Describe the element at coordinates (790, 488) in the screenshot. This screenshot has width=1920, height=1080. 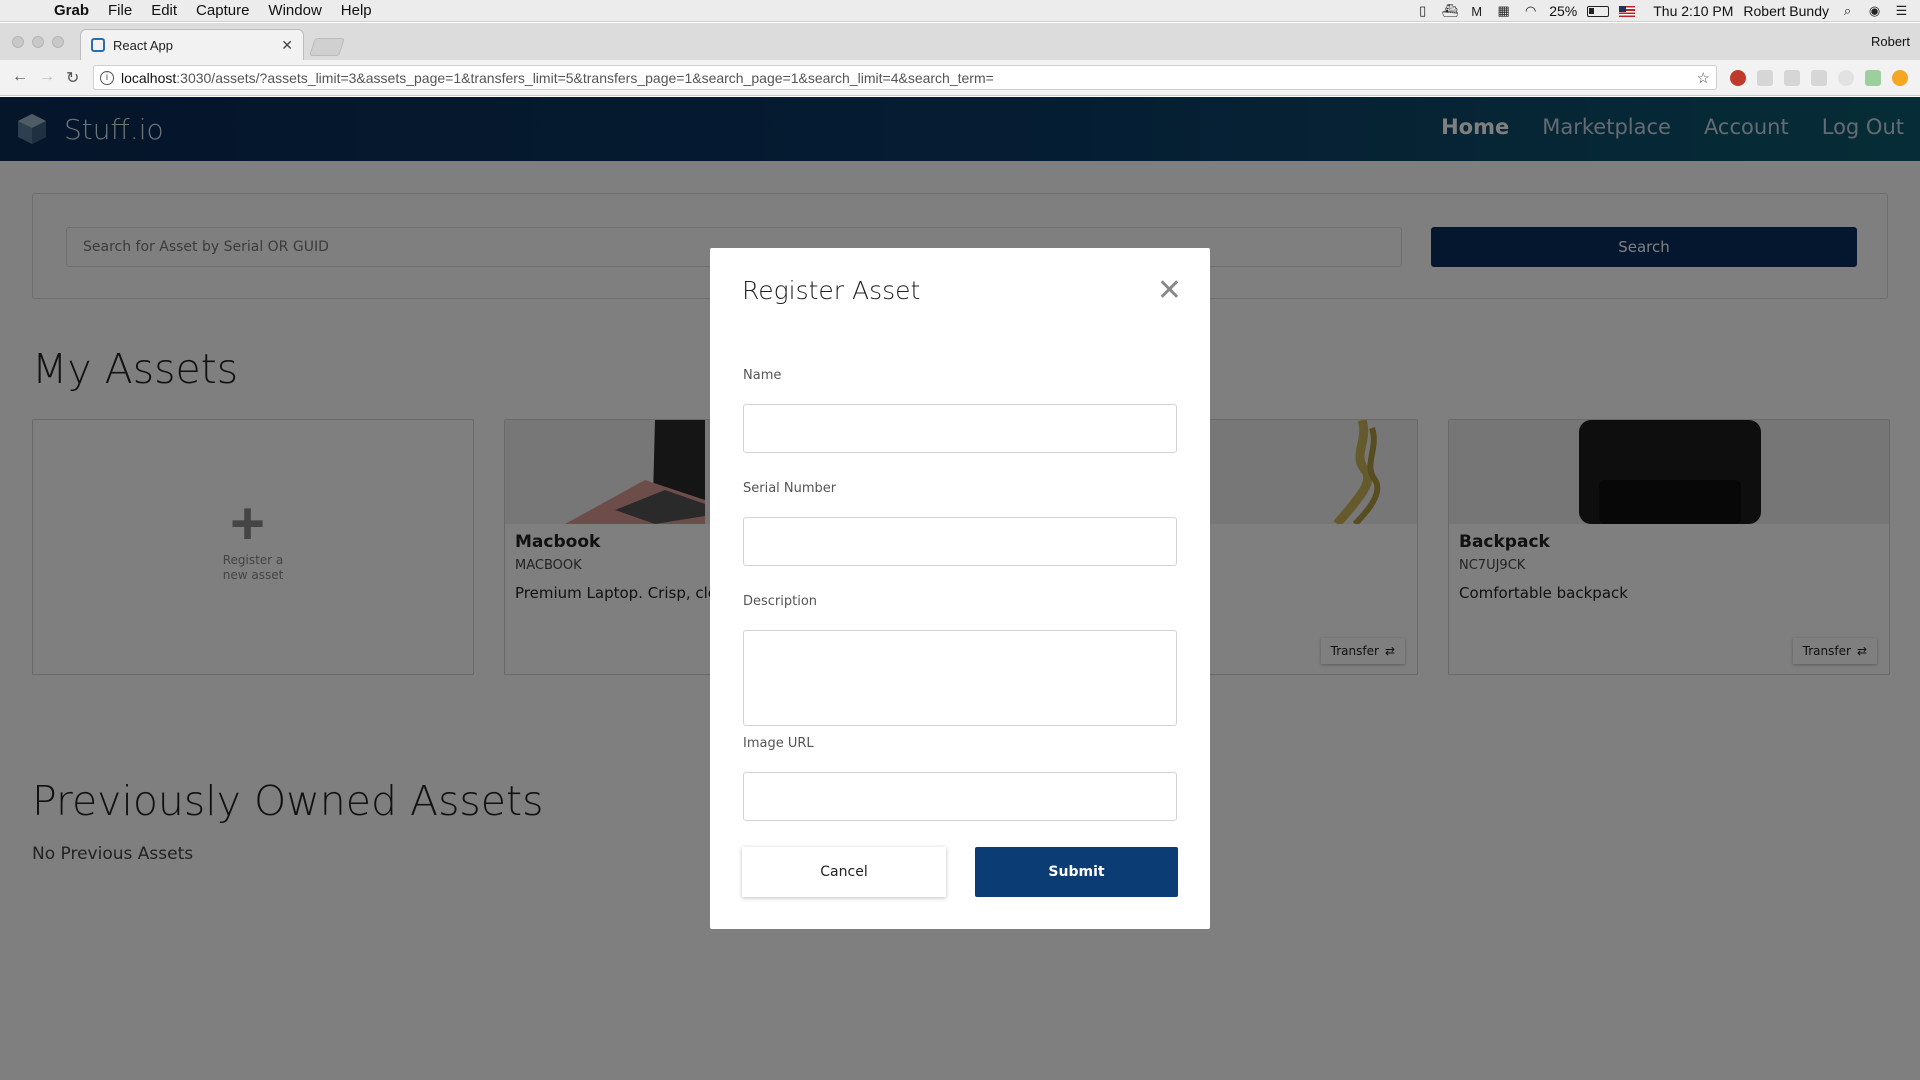
I see `serial-number-label: Serial Number` at that location.